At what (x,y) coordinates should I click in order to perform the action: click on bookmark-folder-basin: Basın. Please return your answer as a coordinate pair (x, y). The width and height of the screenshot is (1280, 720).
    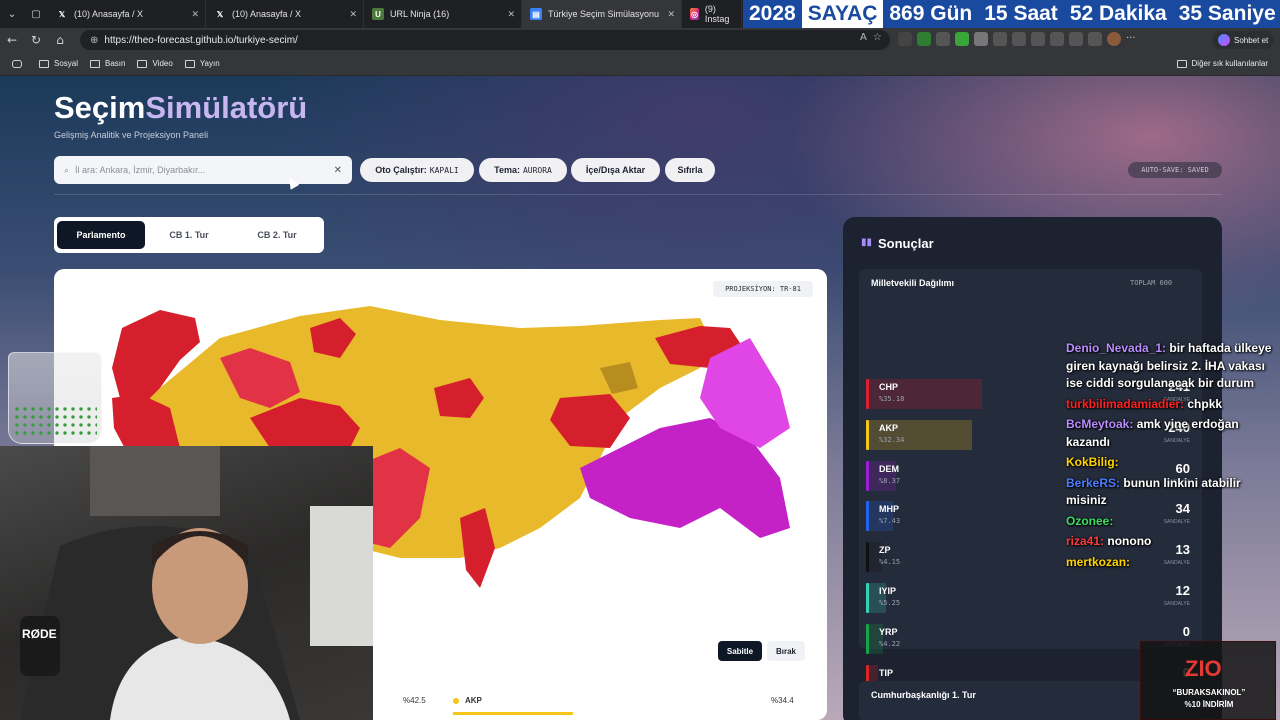
    Looking at the image, I should click on (107, 63).